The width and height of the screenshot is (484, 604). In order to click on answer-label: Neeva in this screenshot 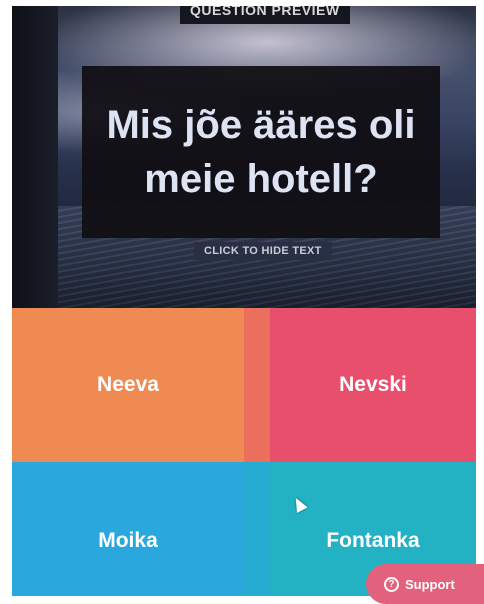, I will do `click(128, 384)`.